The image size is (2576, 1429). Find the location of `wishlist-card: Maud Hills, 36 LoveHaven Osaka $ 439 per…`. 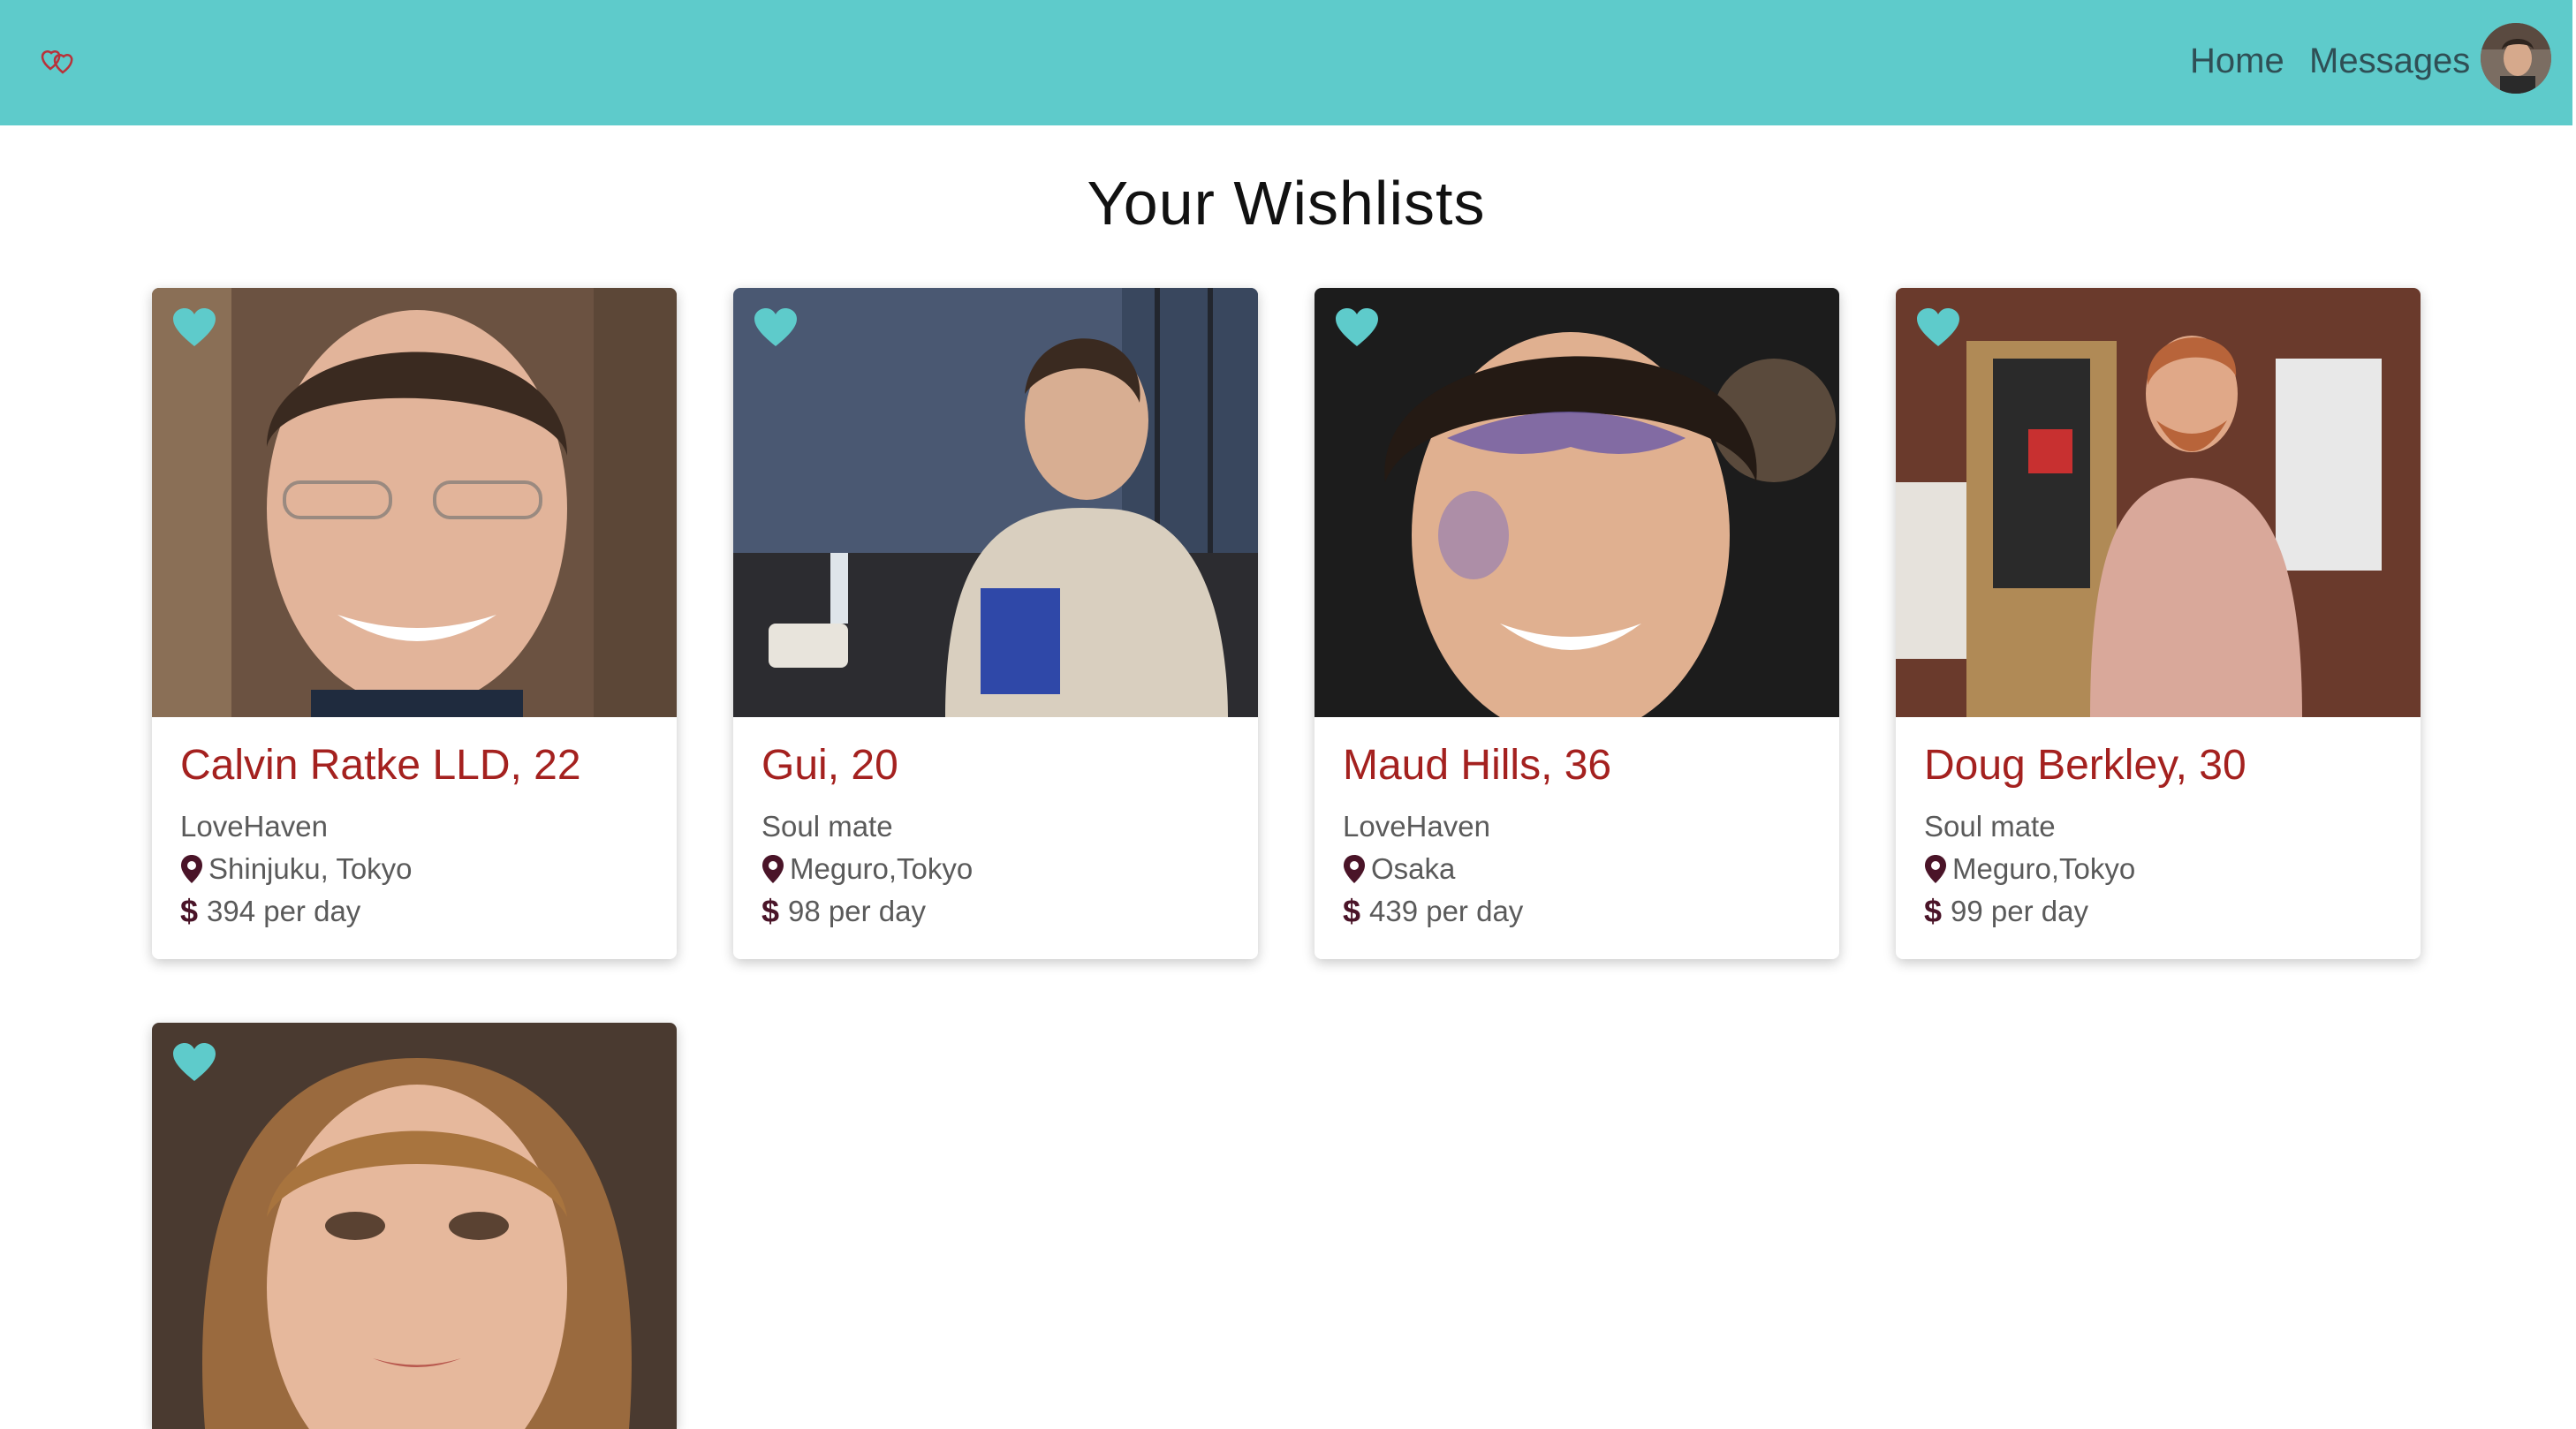

wishlist-card: Maud Hills, 36 LoveHaven Osaka $ 439 per… is located at coordinates (1577, 624).